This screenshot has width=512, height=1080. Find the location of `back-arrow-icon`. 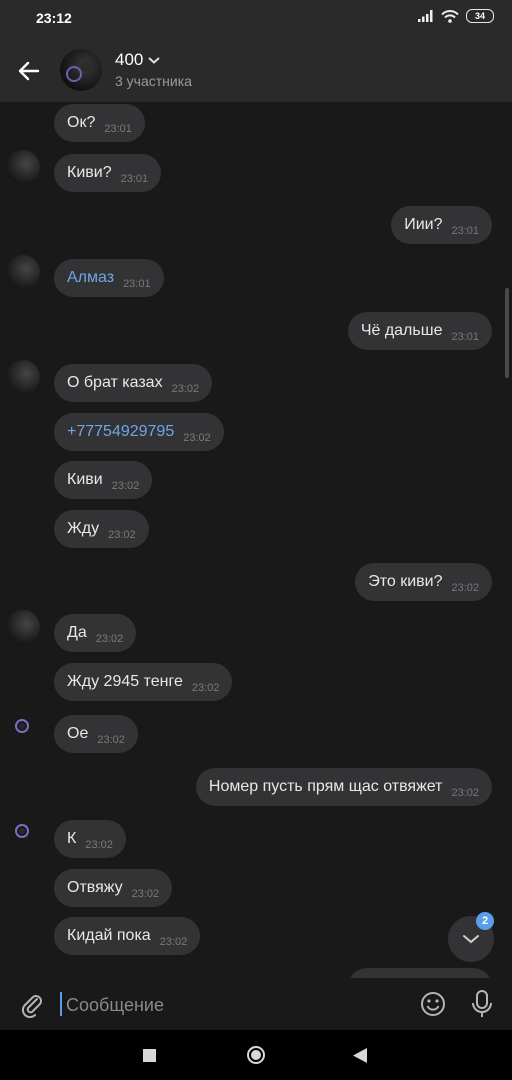

back-arrow-icon is located at coordinates (29, 71).